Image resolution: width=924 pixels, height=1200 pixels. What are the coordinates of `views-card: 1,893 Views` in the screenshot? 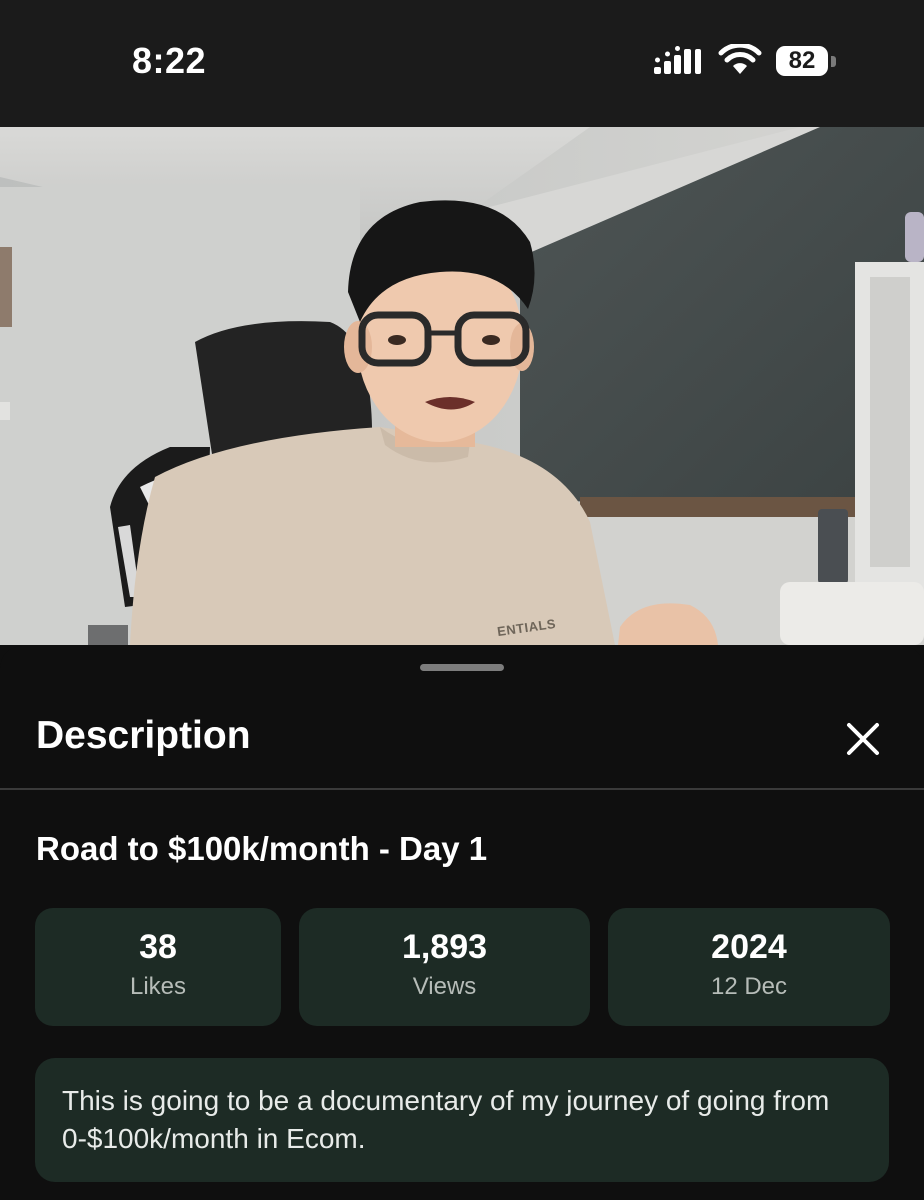 It's located at (444, 967).